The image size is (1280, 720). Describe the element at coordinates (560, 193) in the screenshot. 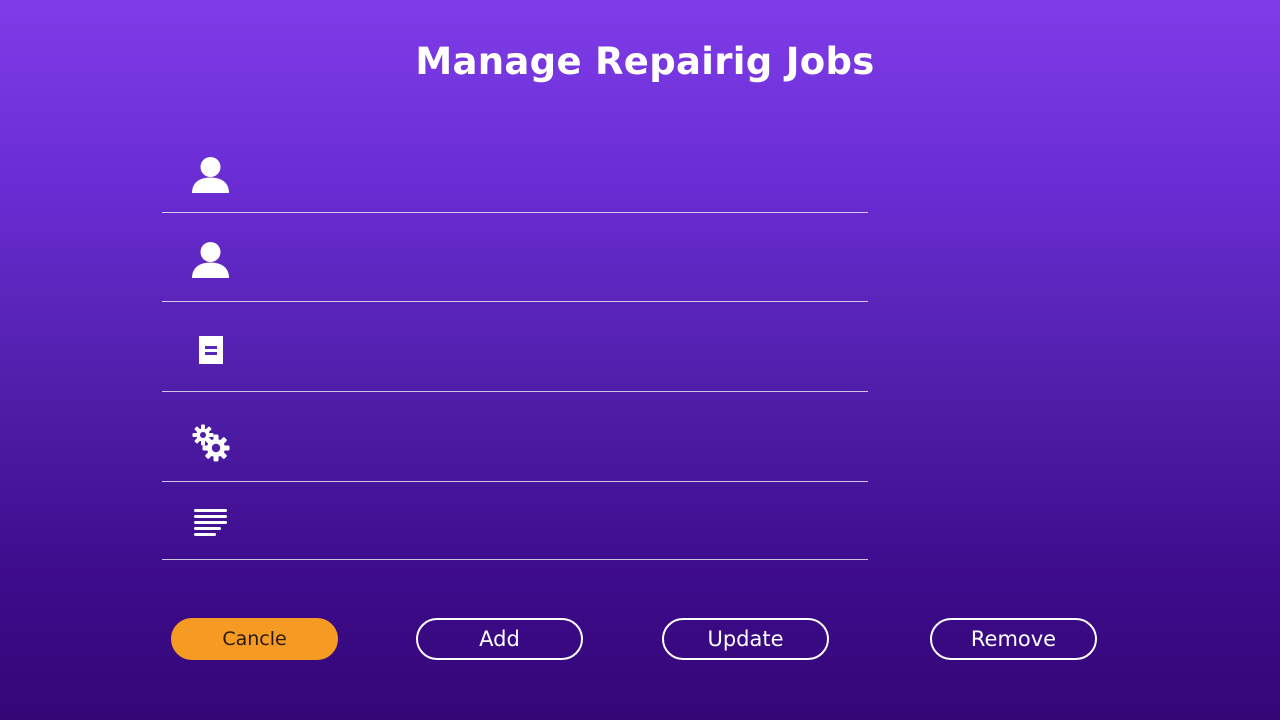

I see `customer-name-input` at that location.